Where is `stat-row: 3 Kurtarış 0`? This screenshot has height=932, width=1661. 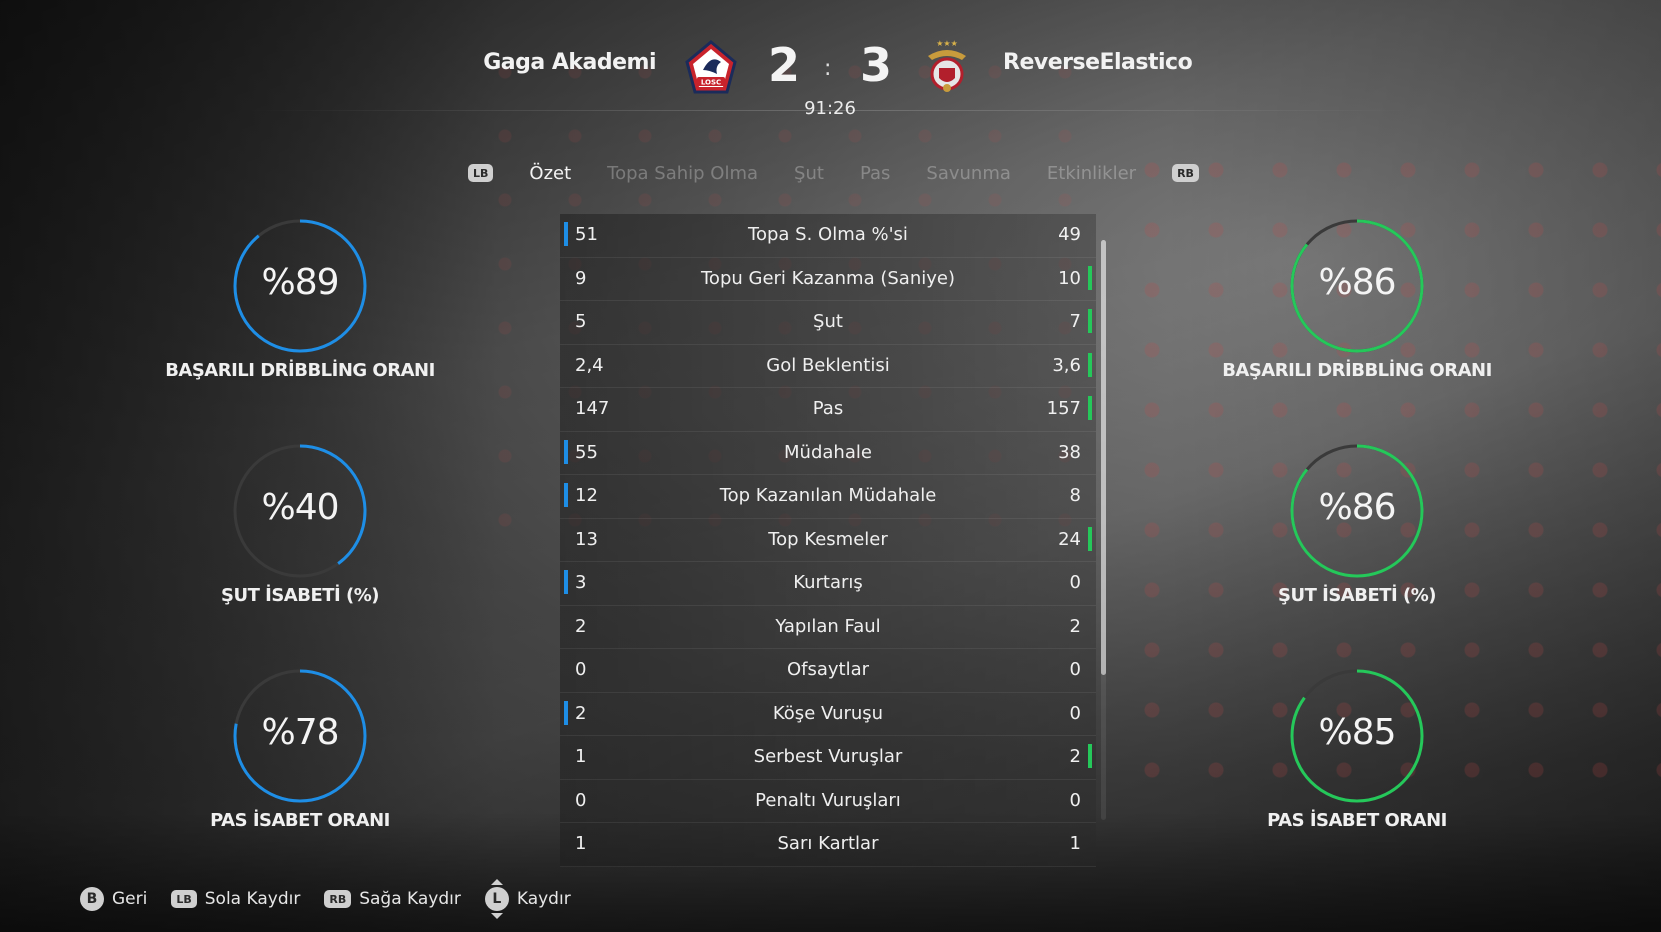 stat-row: 3 Kurtarış 0 is located at coordinates (828, 584).